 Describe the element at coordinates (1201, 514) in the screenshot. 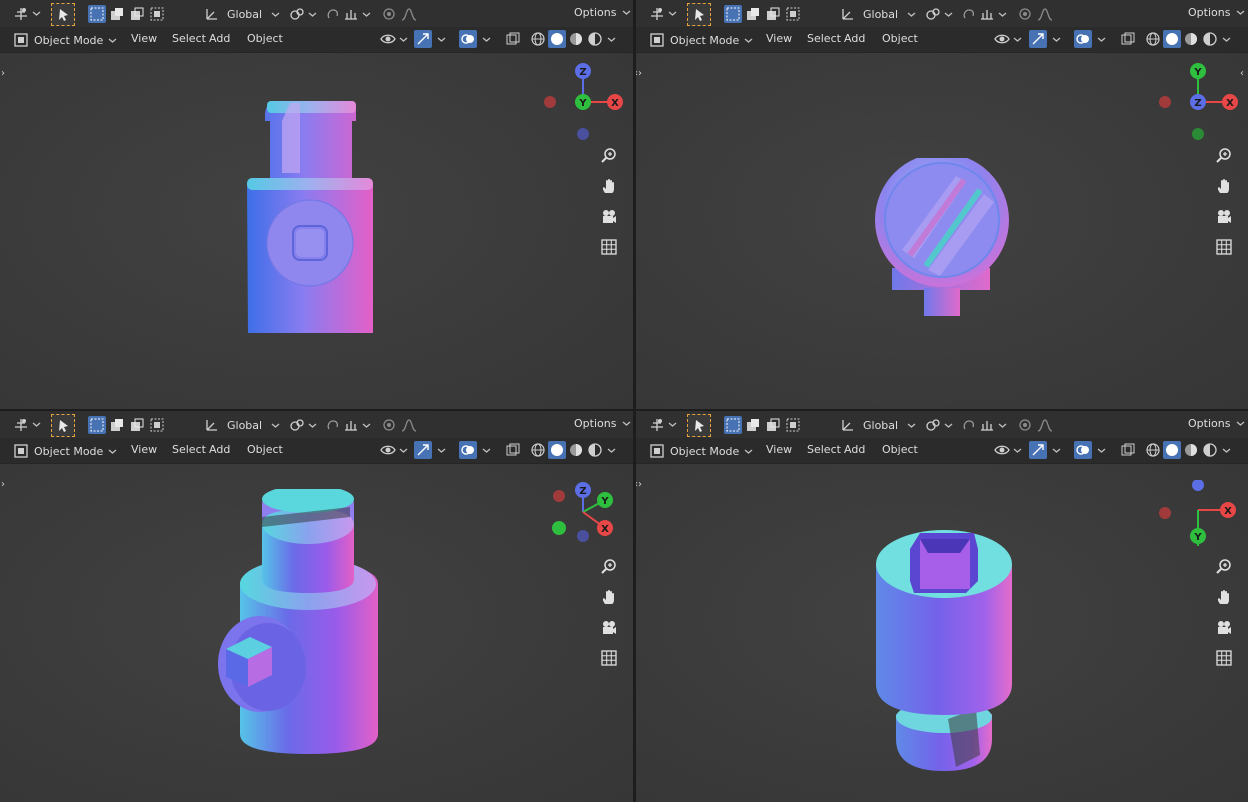

I see `navigation-gizmo: X Y` at that location.